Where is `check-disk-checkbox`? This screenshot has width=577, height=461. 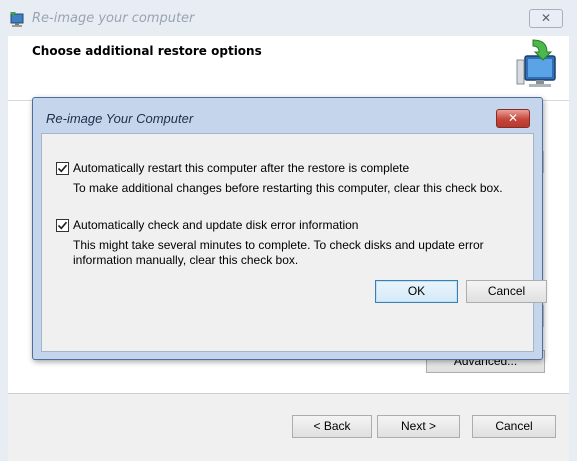
check-disk-checkbox is located at coordinates (62, 225).